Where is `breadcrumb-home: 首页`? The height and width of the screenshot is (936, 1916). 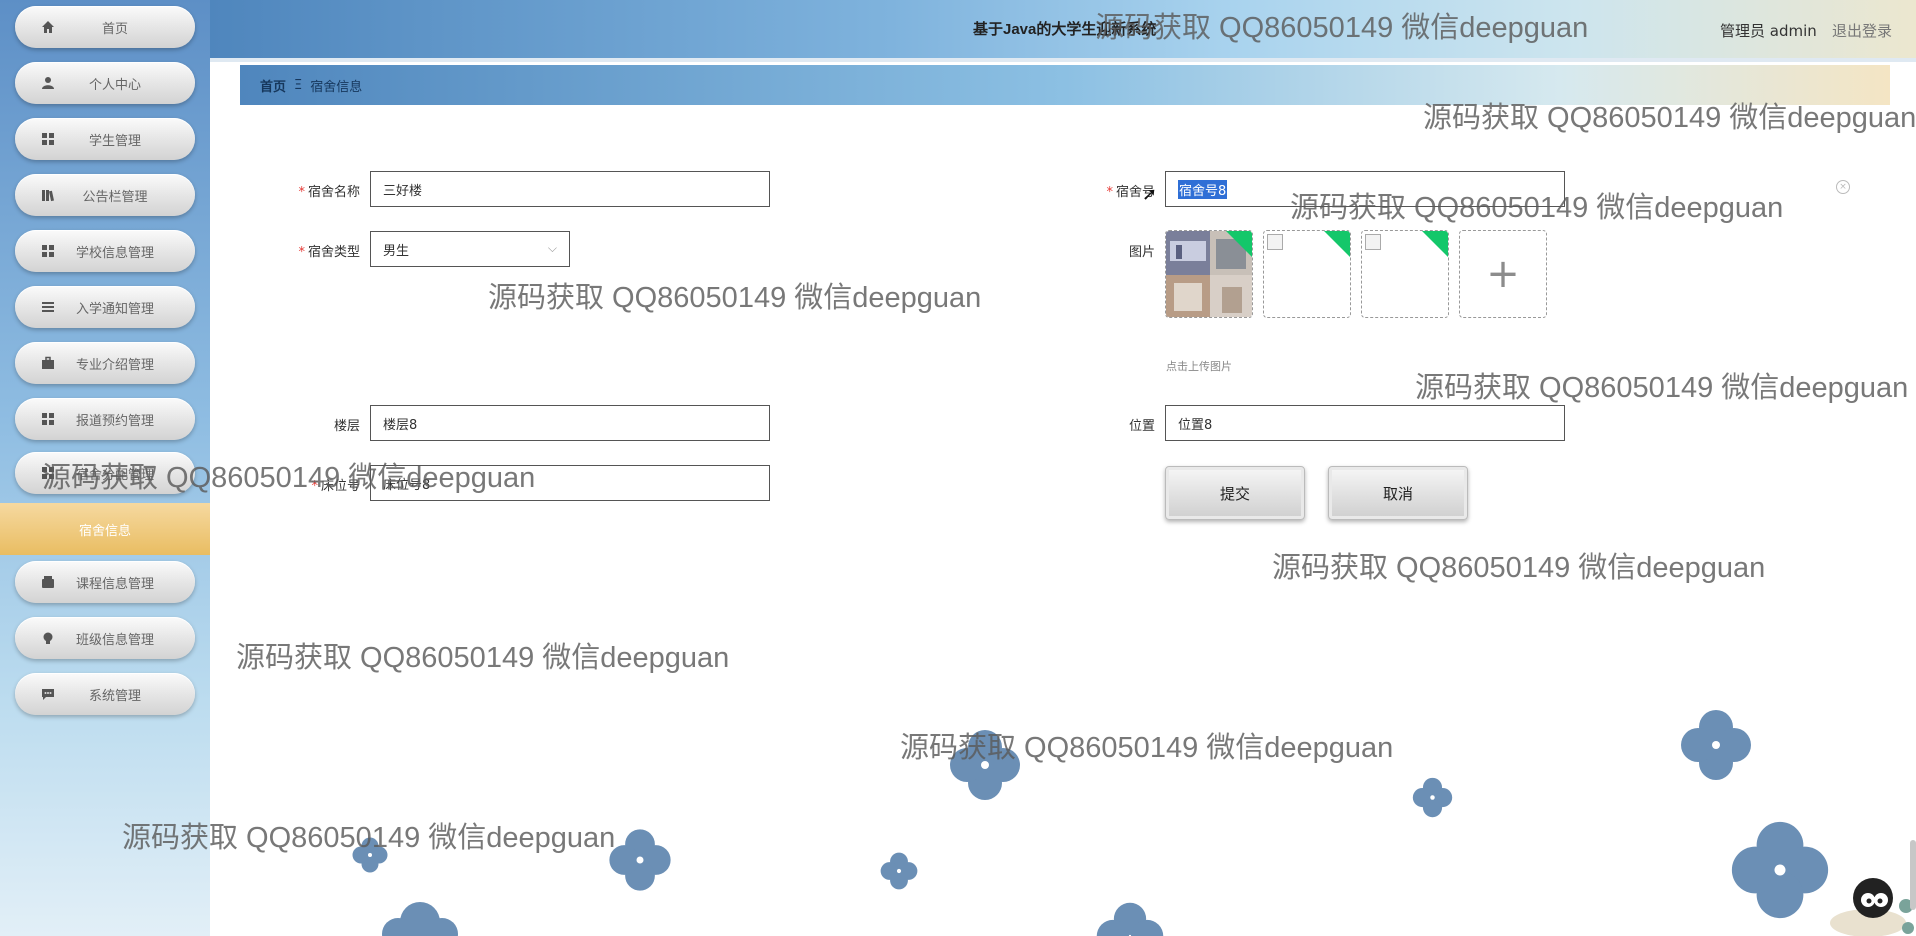
breadcrumb-home: 首页 is located at coordinates (273, 85).